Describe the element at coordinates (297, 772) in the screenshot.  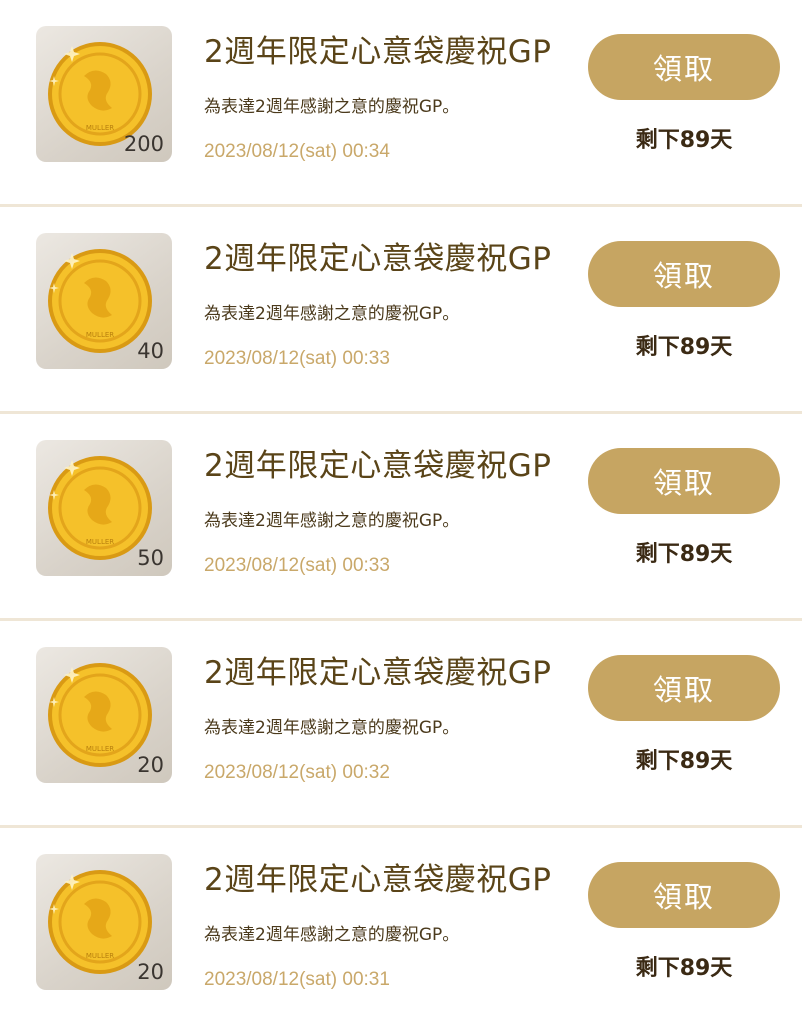
I see `gift-date: 2023/08/12(sat) 00:32` at that location.